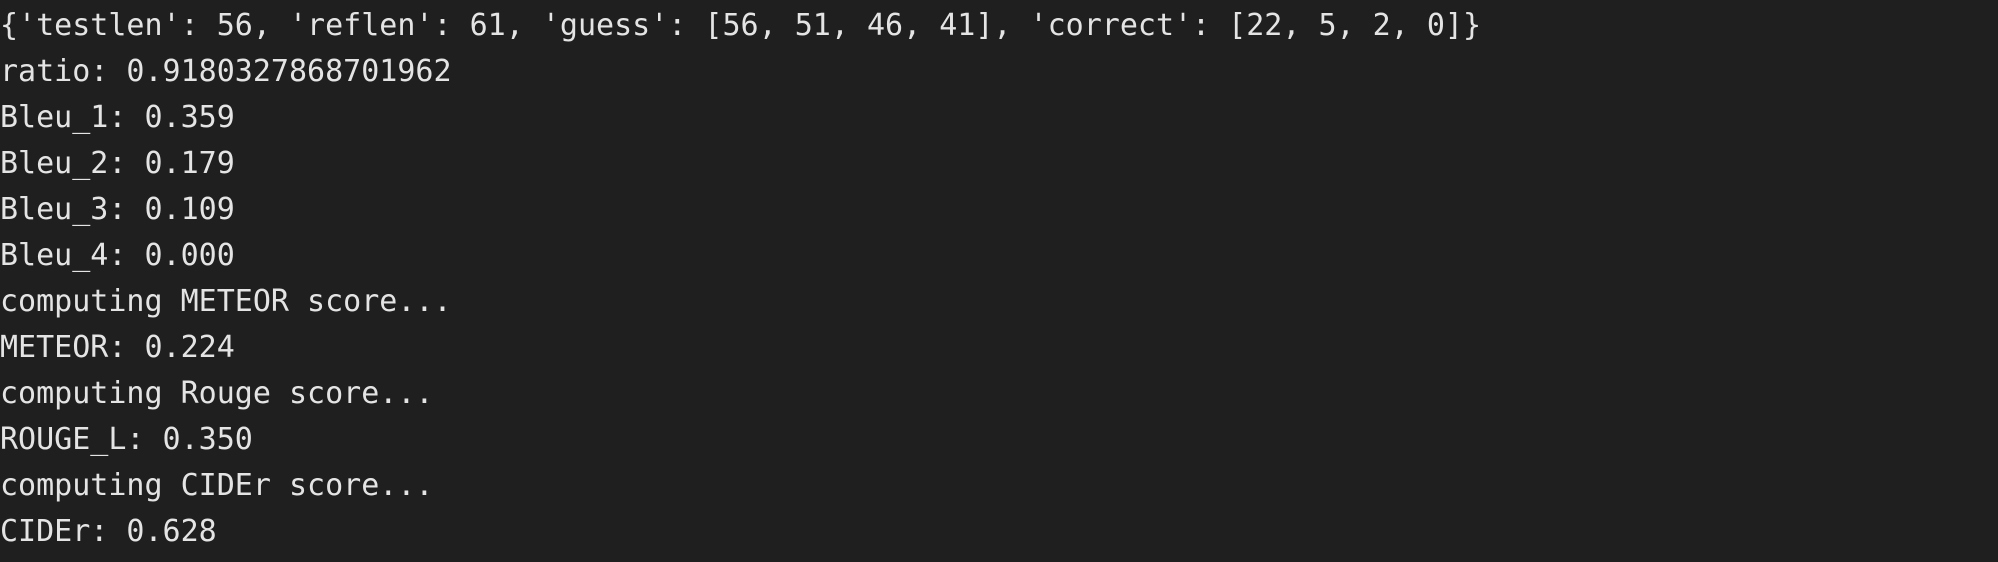 This screenshot has width=1998, height=562. Describe the element at coordinates (117, 255) in the screenshot. I see `output-line-bleu-4: Bleu_4: 0.000` at that location.